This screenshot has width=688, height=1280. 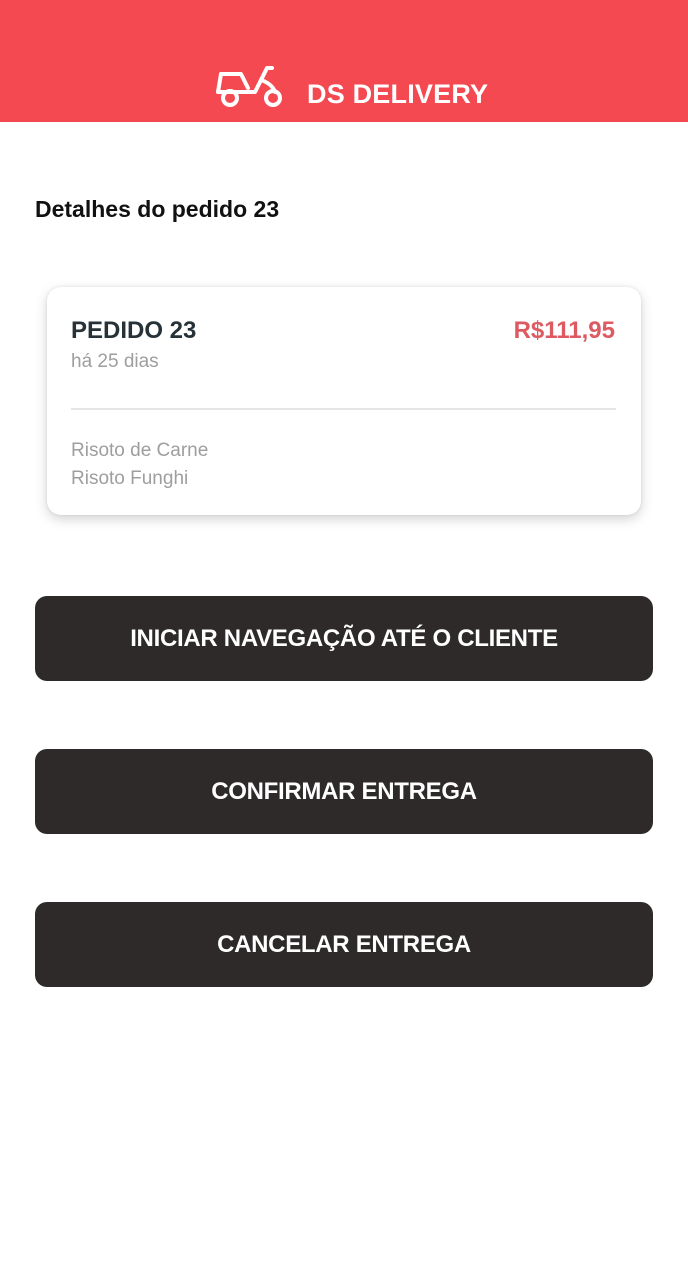 I want to click on order-time: há 25 dias, so click(x=115, y=361).